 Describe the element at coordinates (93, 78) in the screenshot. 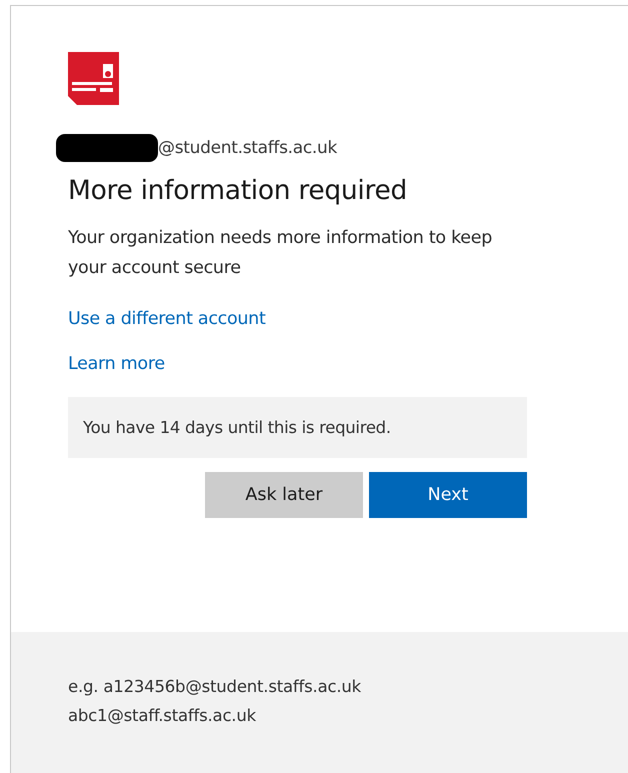

I see `university-logo` at that location.